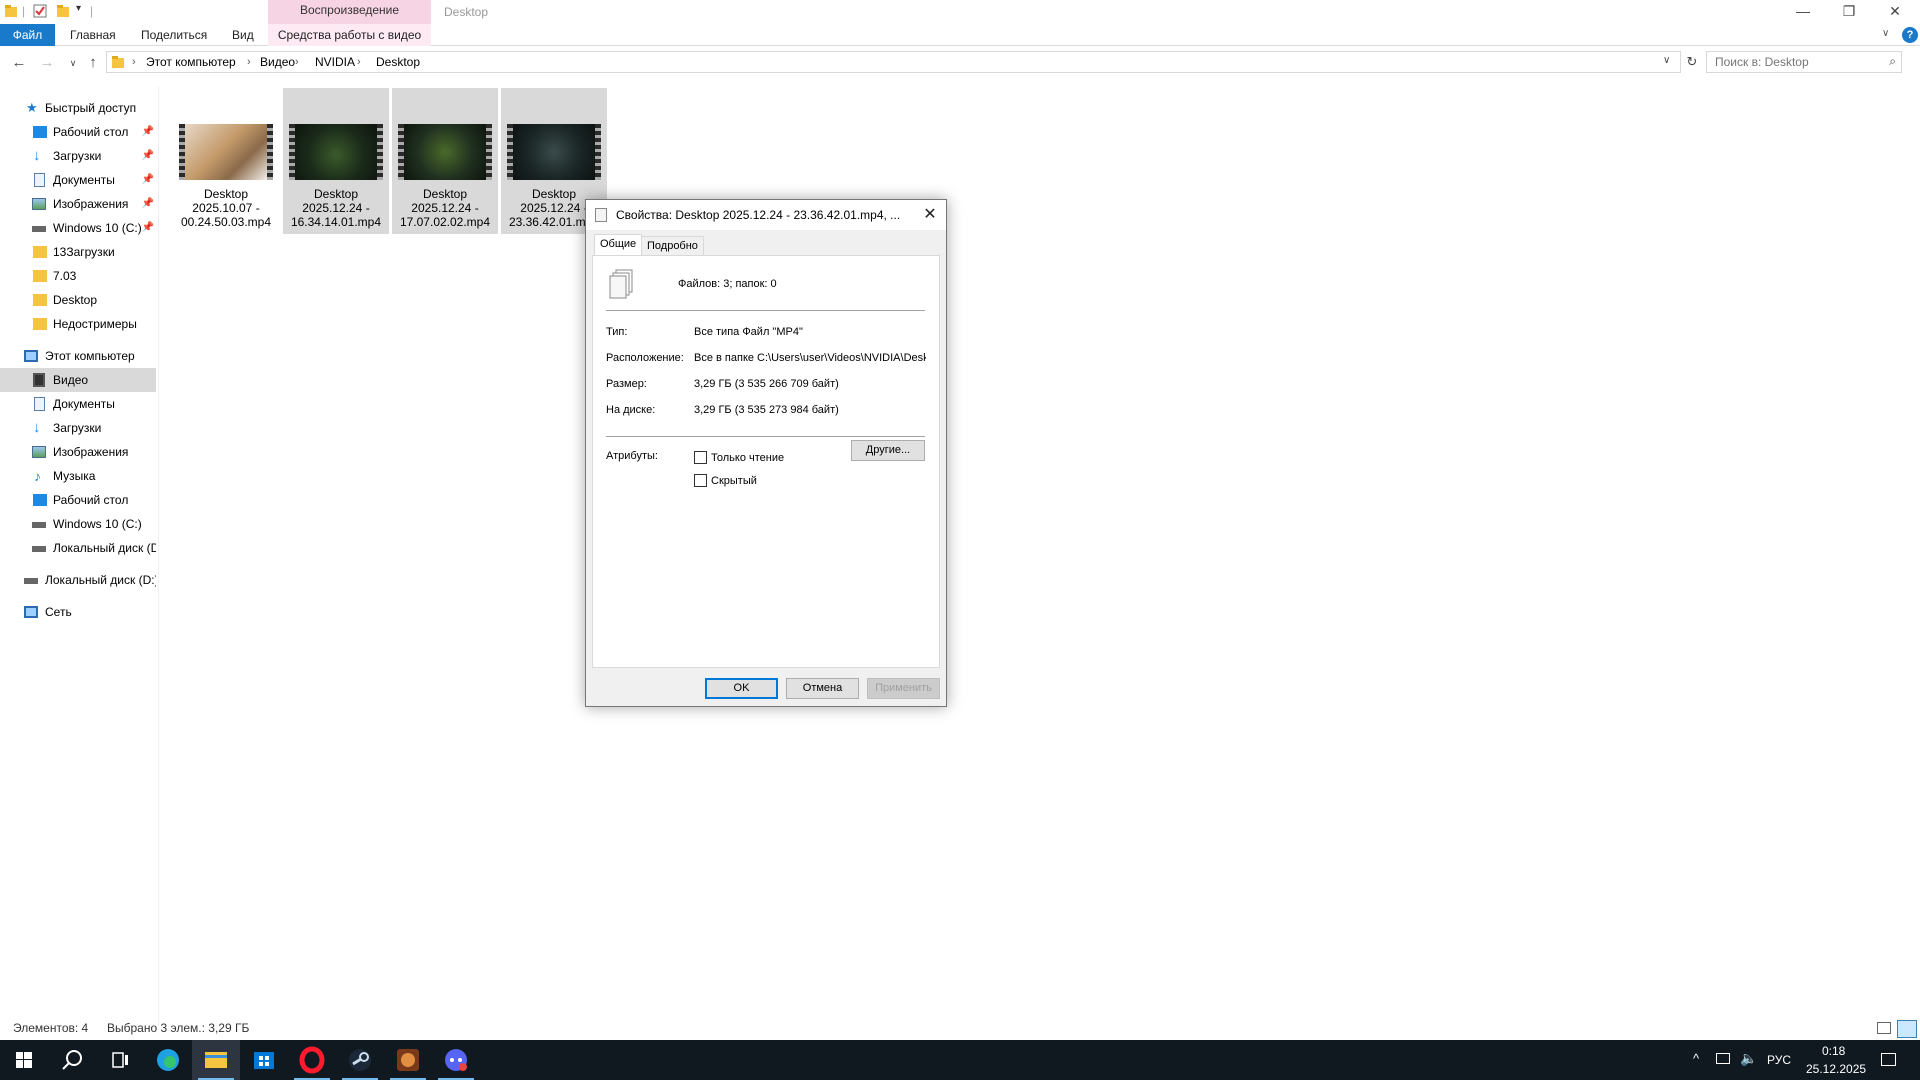 The image size is (1920, 1083). Describe the element at coordinates (78, 324) in the screenshot. I see `sidebar-item-folder-nedostrimery: Недостримеры` at that location.